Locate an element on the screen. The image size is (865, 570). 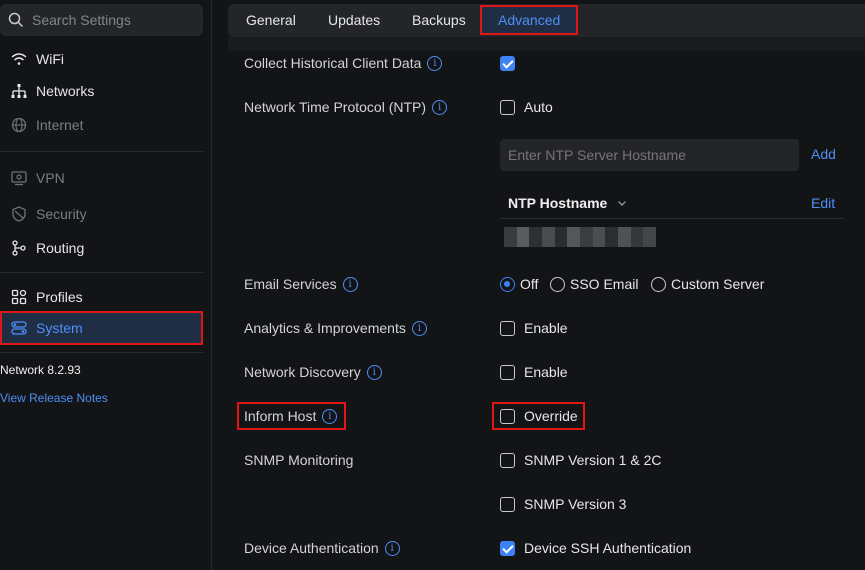
search-icon is located at coordinates (16, 20).